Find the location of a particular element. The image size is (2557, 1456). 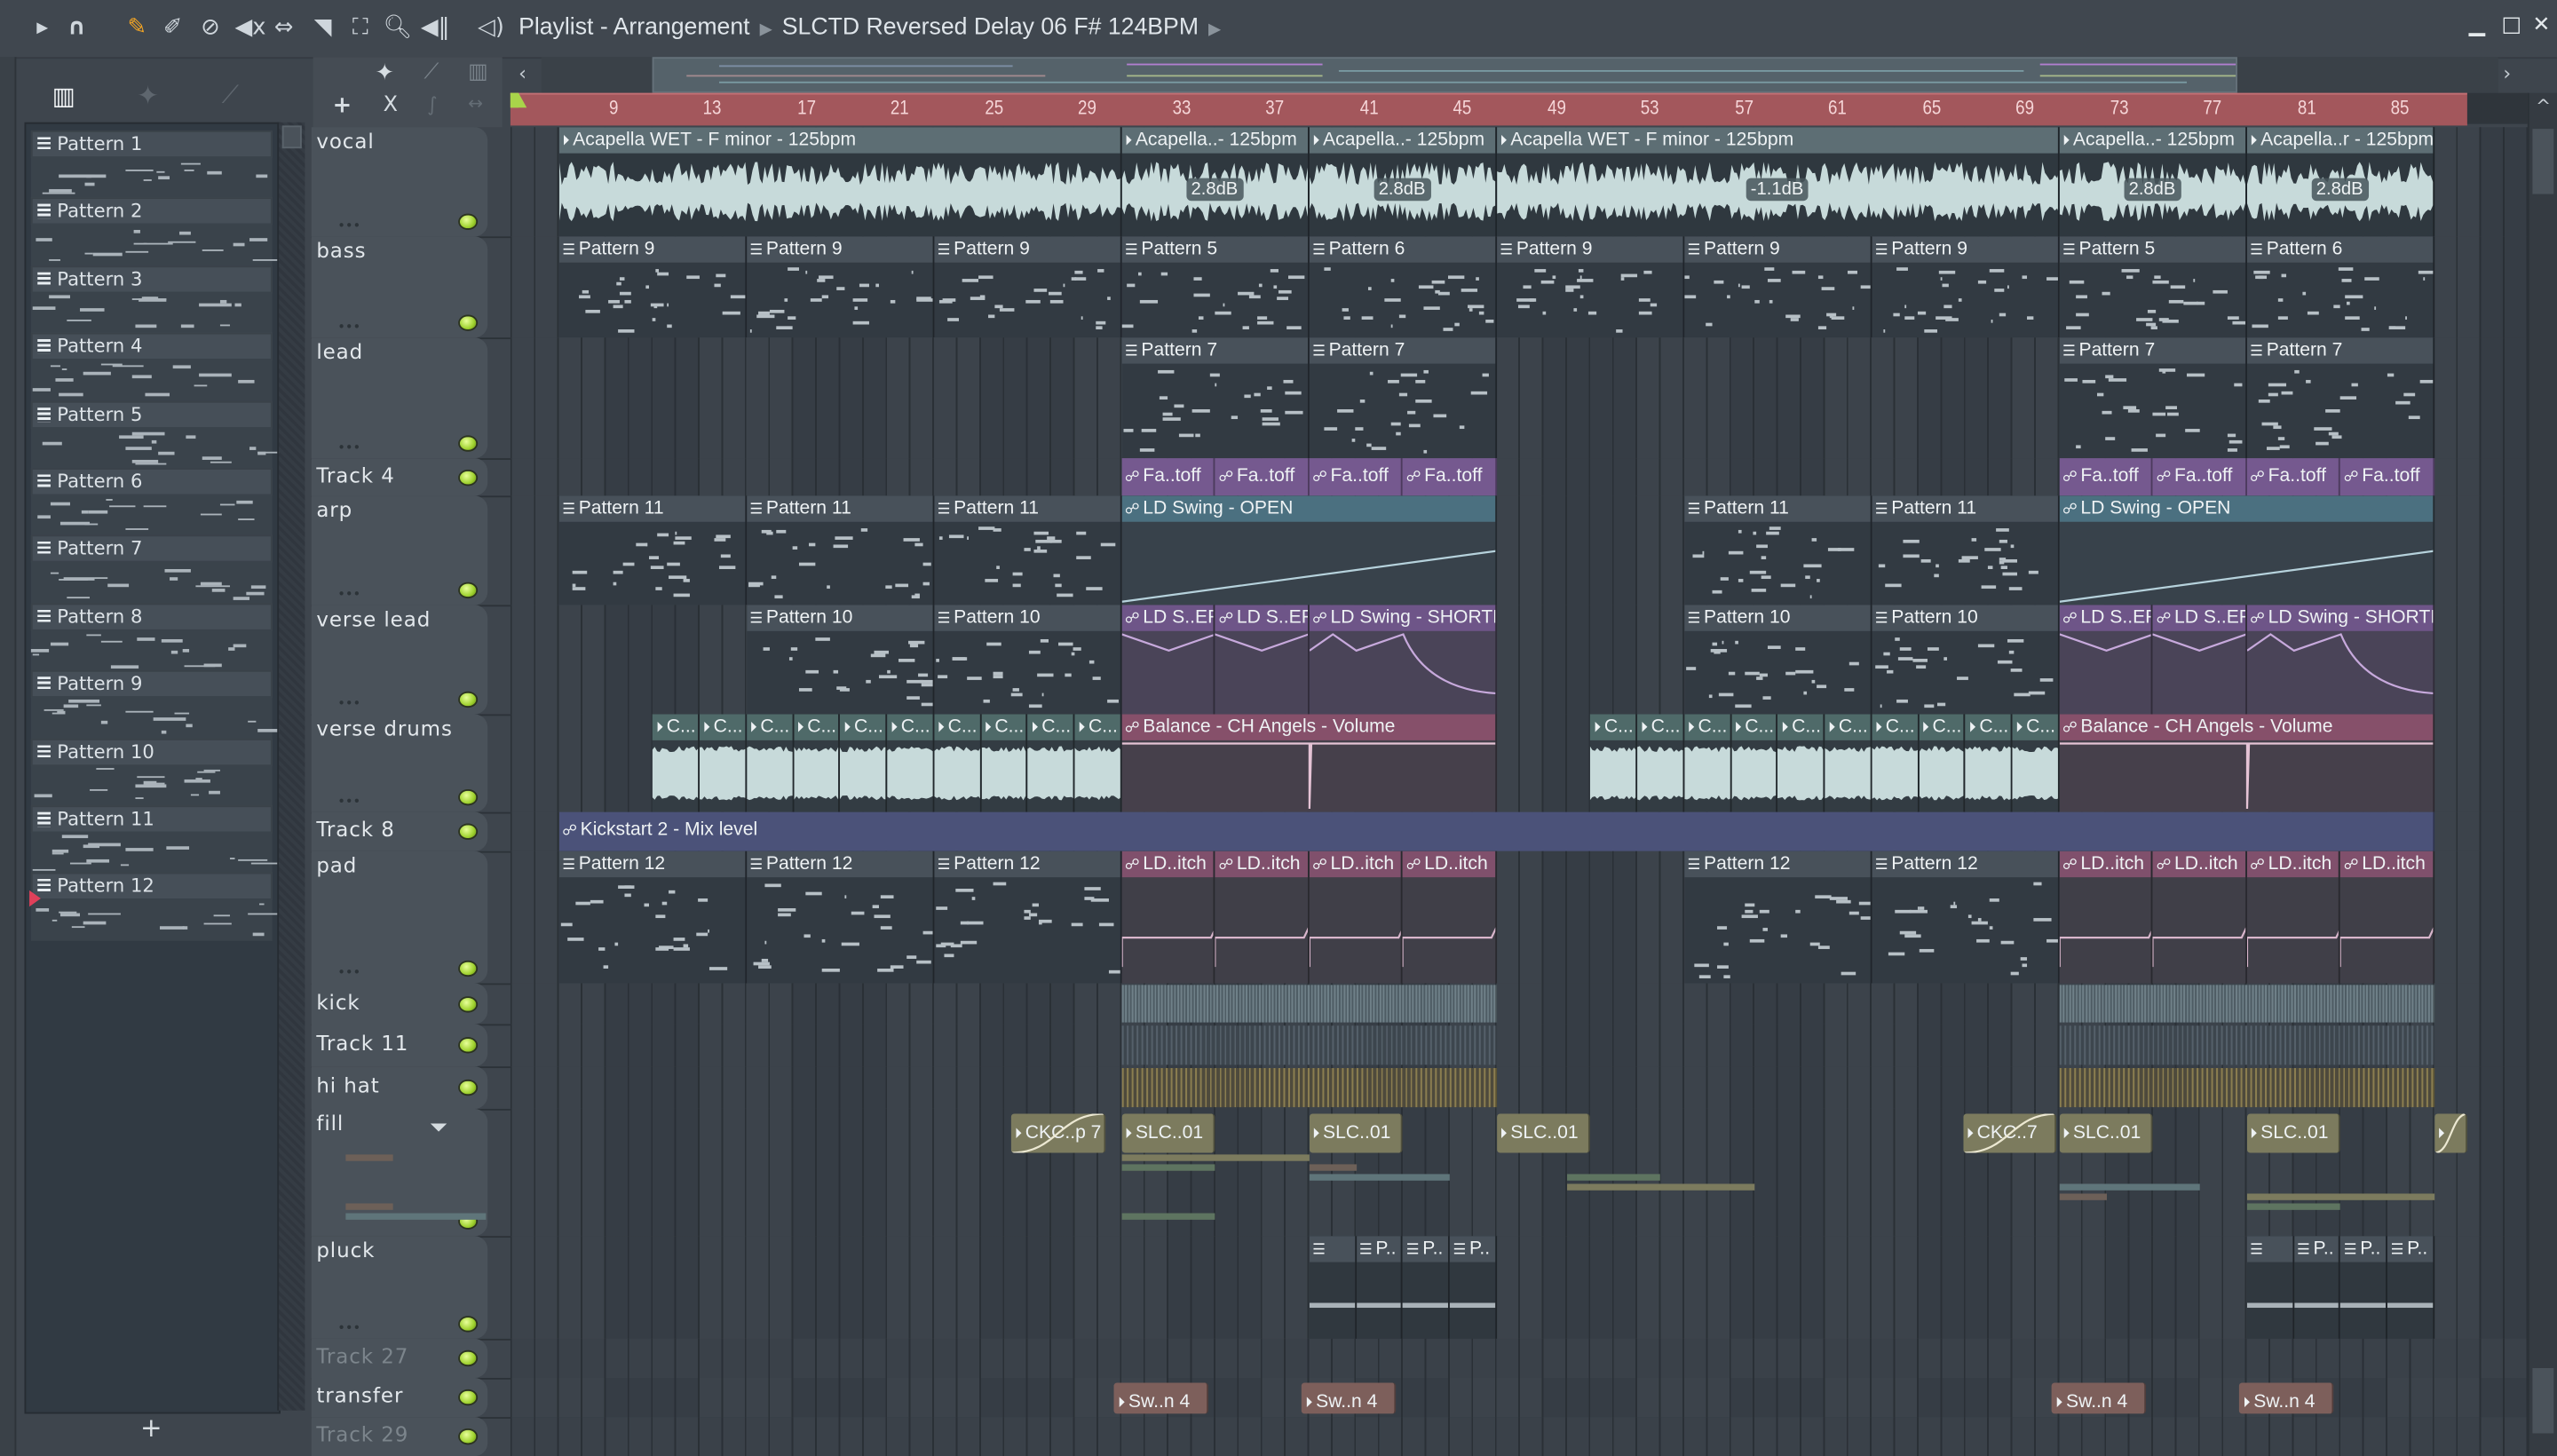

vertical-scrollbar: ^ is located at coordinates (2542, 774).